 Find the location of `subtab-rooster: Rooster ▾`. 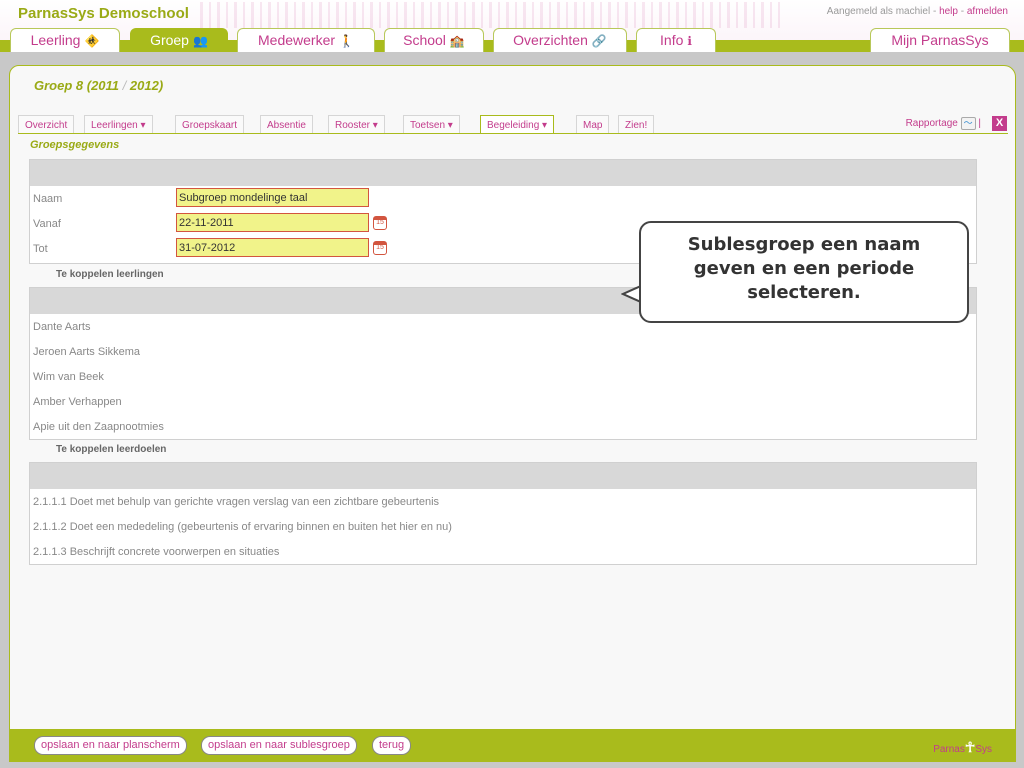

subtab-rooster: Rooster ▾ is located at coordinates (356, 124).